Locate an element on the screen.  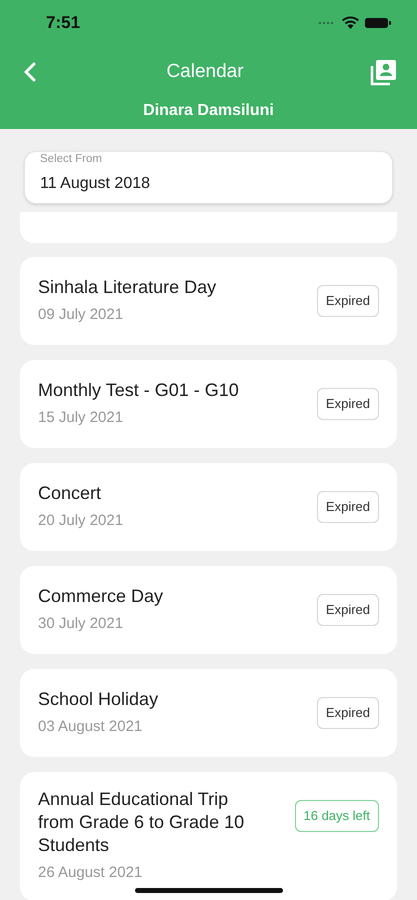
event-date: 03 August 2021 is located at coordinates (91, 726).